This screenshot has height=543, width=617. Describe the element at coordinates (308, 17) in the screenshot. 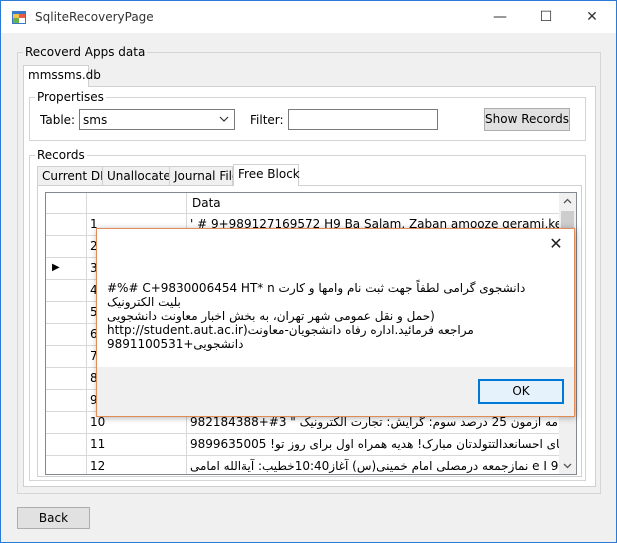

I see `title-bar: SqliteRecoveryPage — ☐ ✕` at that location.